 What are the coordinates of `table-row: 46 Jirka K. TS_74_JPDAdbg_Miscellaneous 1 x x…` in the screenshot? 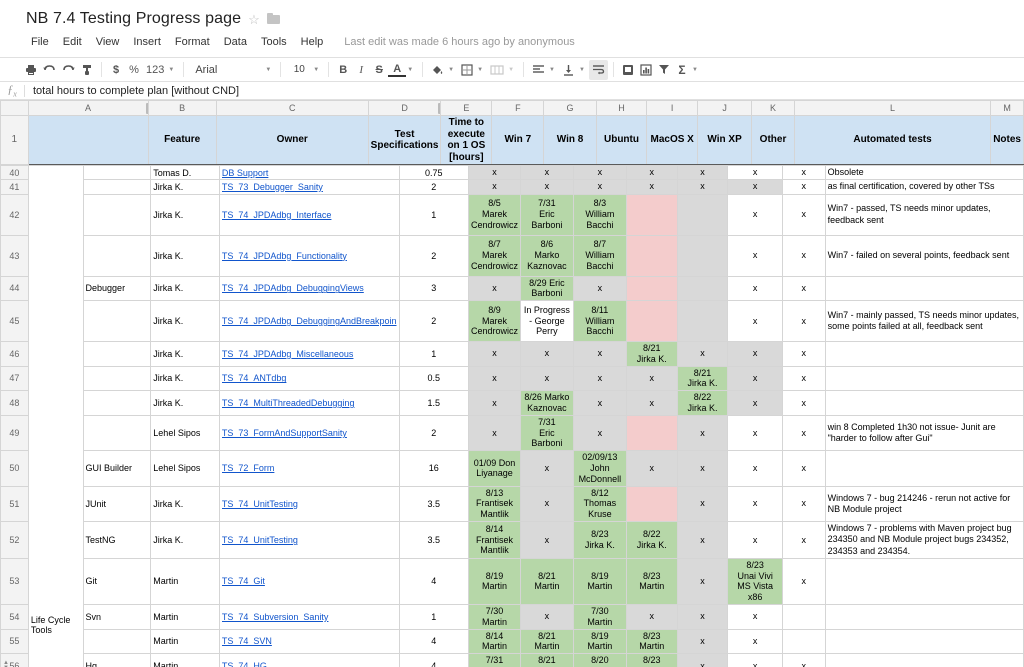 It's located at (512, 354).